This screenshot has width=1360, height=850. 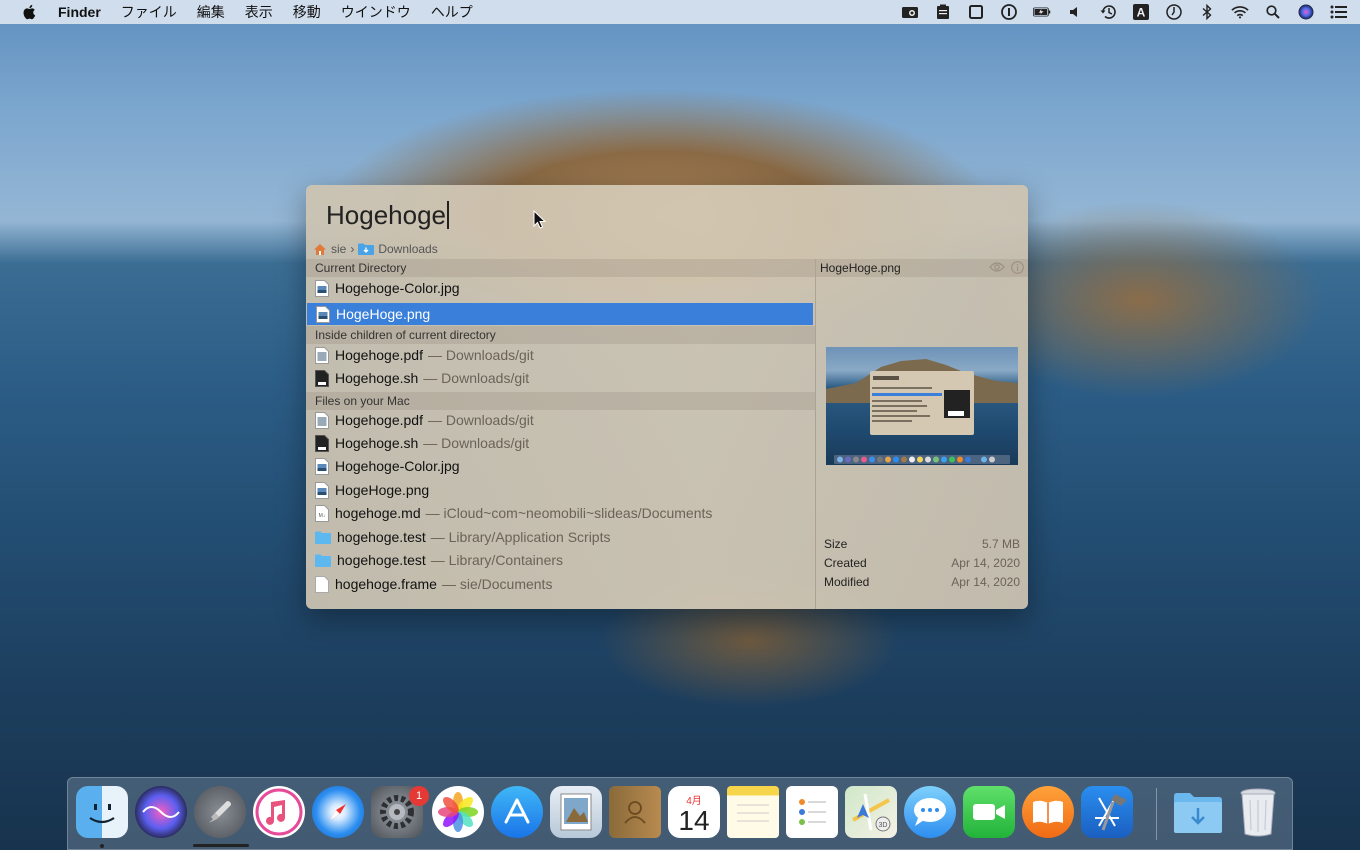 I want to click on dock-trash, so click(x=1258, y=812).